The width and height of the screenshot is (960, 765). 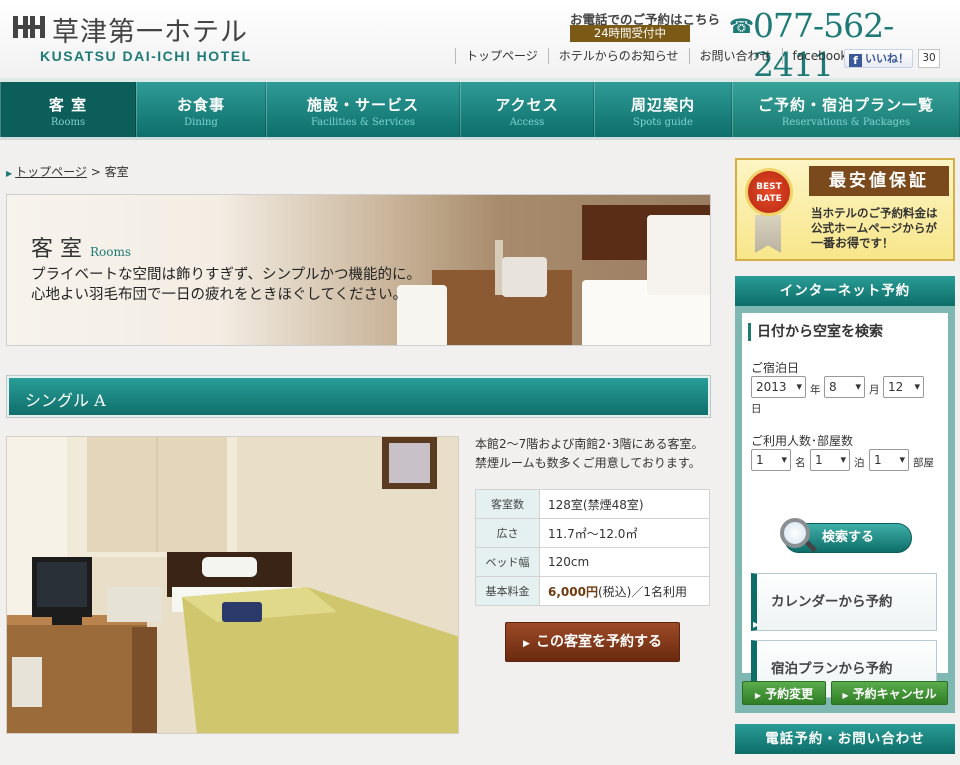 What do you see at coordinates (835, 243) in the screenshot?
I see `best-rate-emphasis: 一番お得` at bounding box center [835, 243].